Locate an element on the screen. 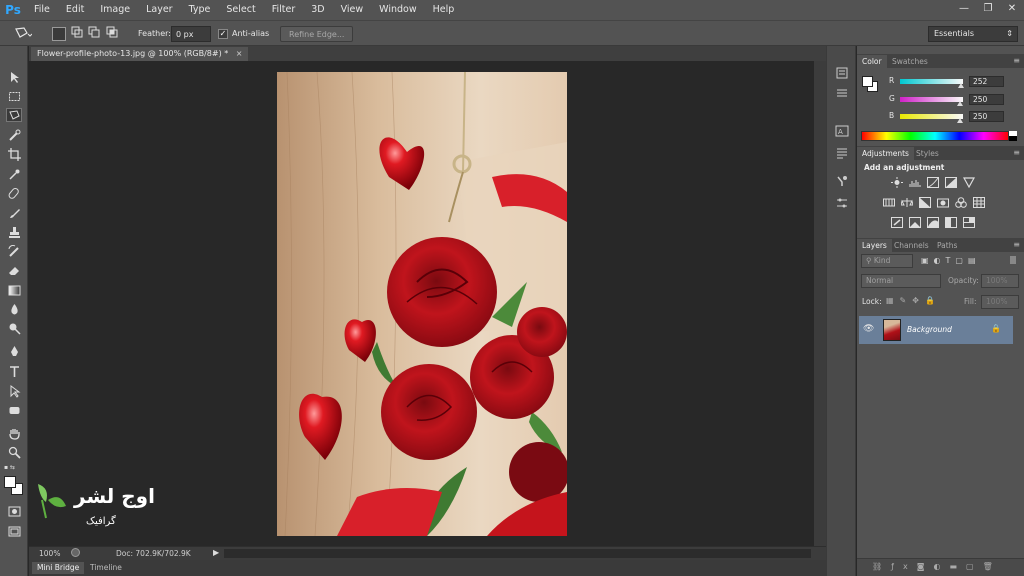  layer-row-background: 👁 Background 🔒 is located at coordinates (936, 330).